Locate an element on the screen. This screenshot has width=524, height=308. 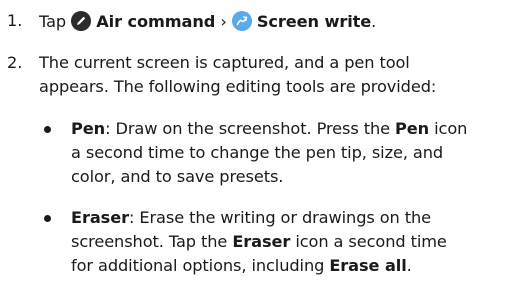
bullet-dot-eraser is located at coordinates (47, 218).